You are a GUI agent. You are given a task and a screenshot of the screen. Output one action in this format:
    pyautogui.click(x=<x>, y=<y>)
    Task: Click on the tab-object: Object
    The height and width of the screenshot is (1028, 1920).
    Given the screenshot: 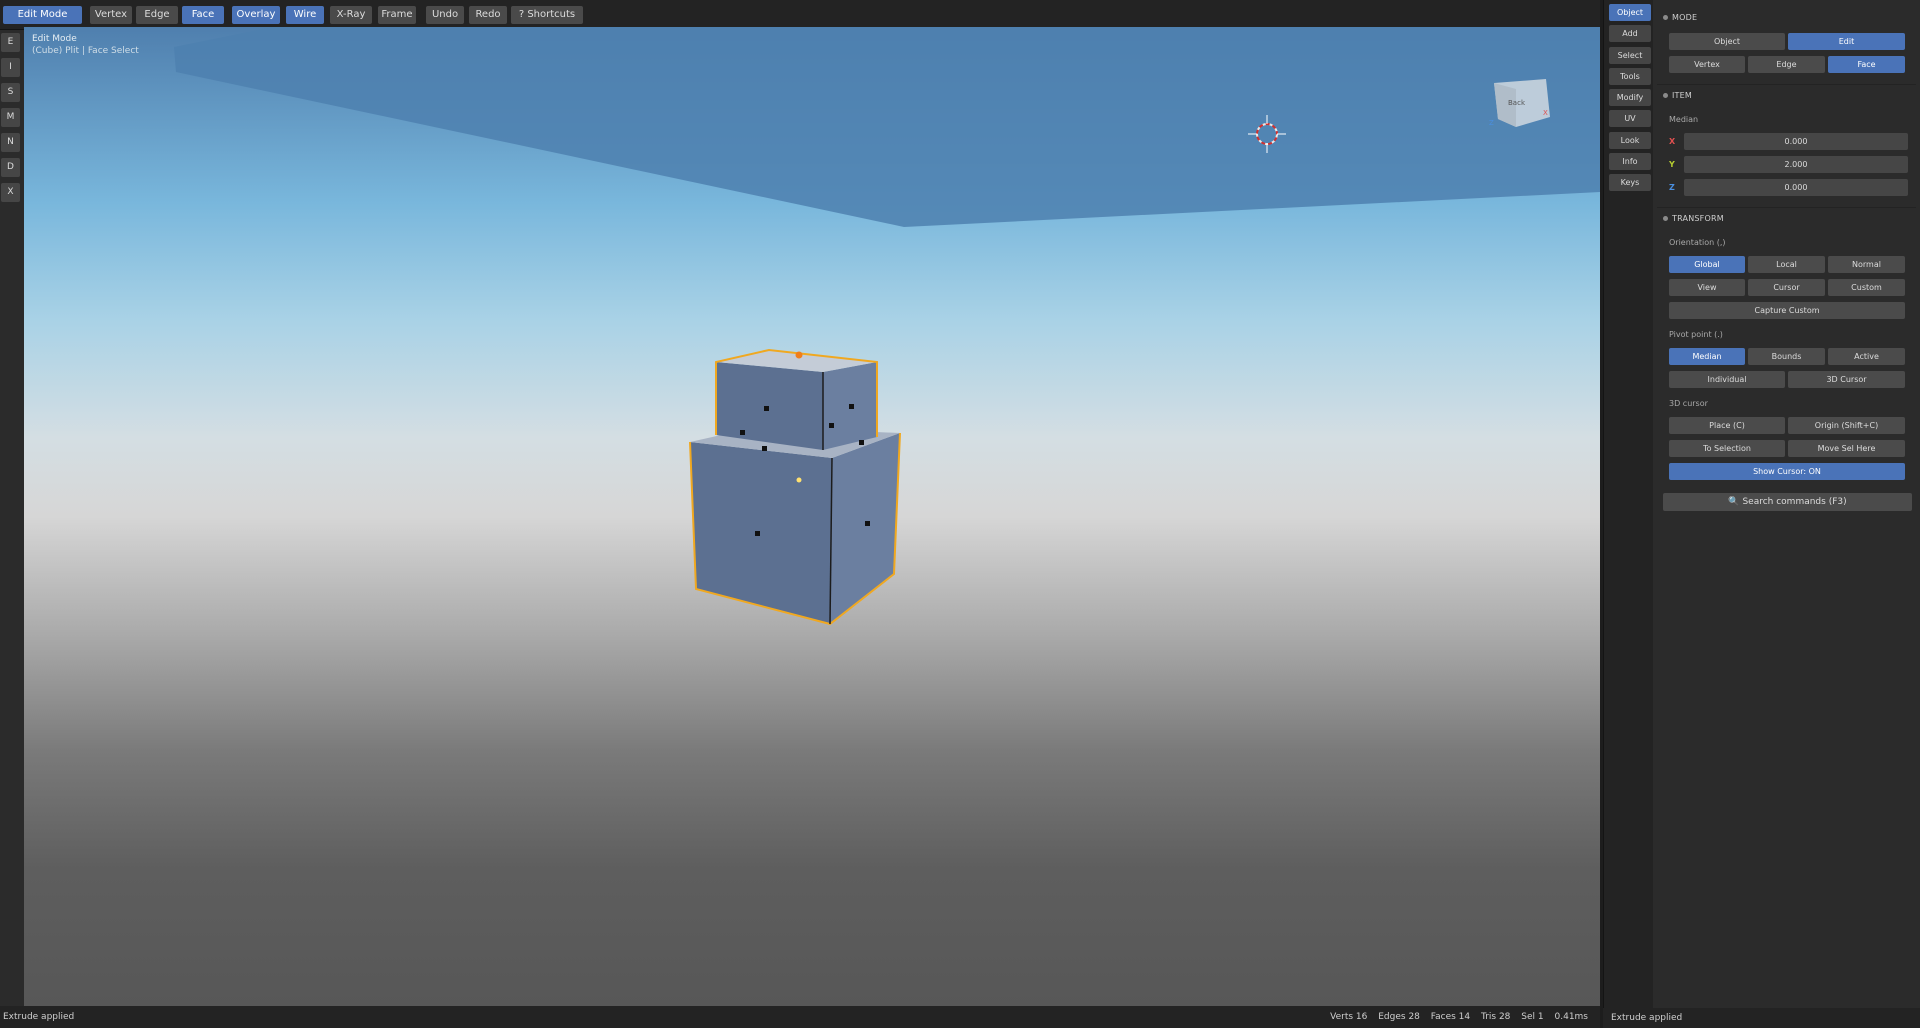 What is the action you would take?
    pyautogui.click(x=1630, y=12)
    